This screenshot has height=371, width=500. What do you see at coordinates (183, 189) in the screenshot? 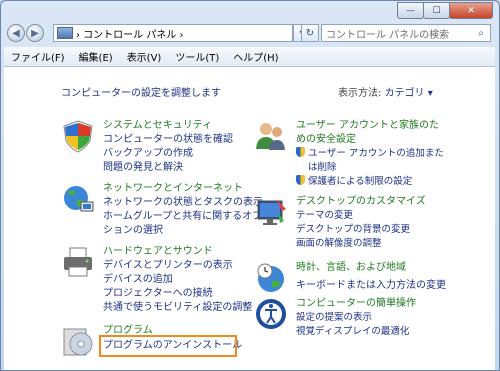
I see `category-title: ネットワークとインターネット` at bounding box center [183, 189].